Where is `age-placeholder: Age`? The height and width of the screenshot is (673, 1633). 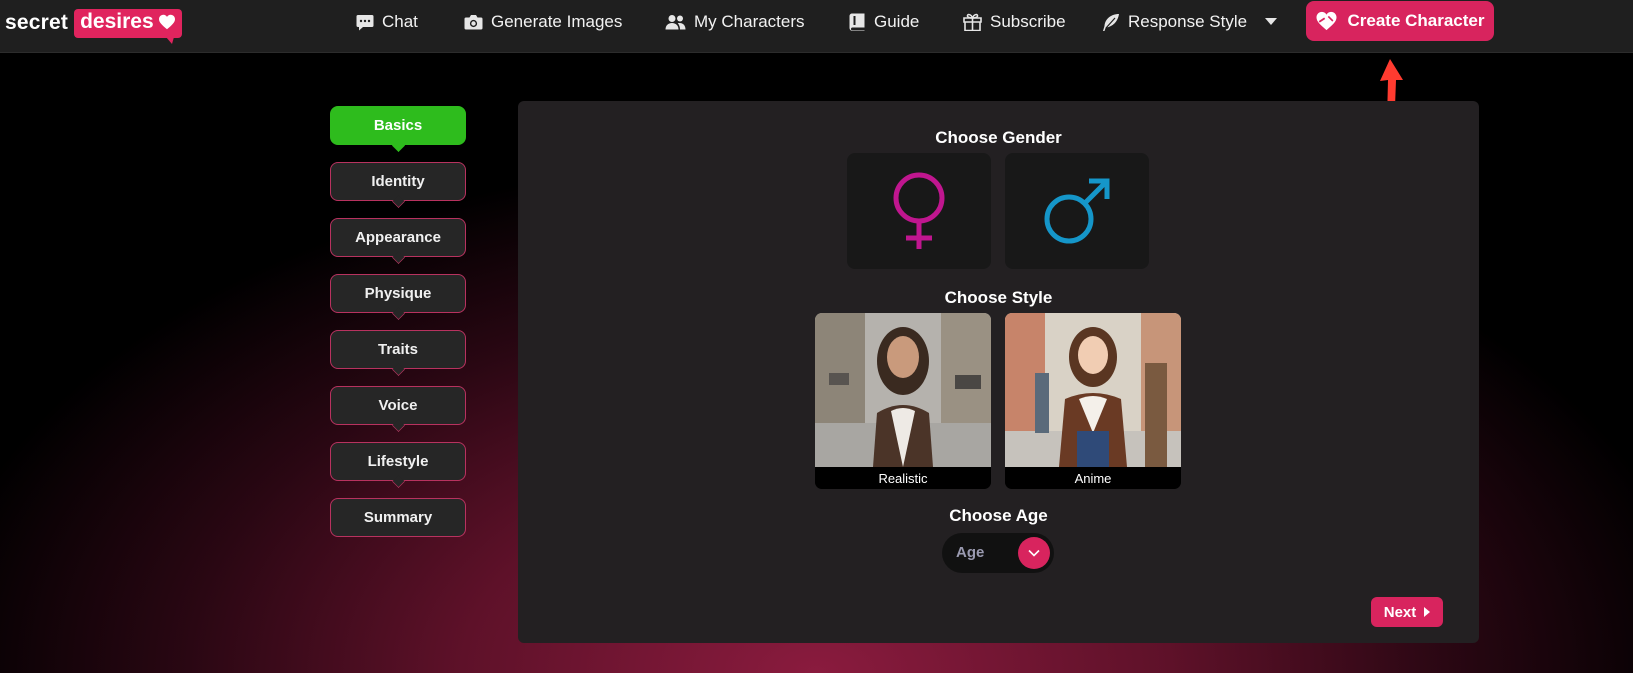 age-placeholder: Age is located at coordinates (970, 552).